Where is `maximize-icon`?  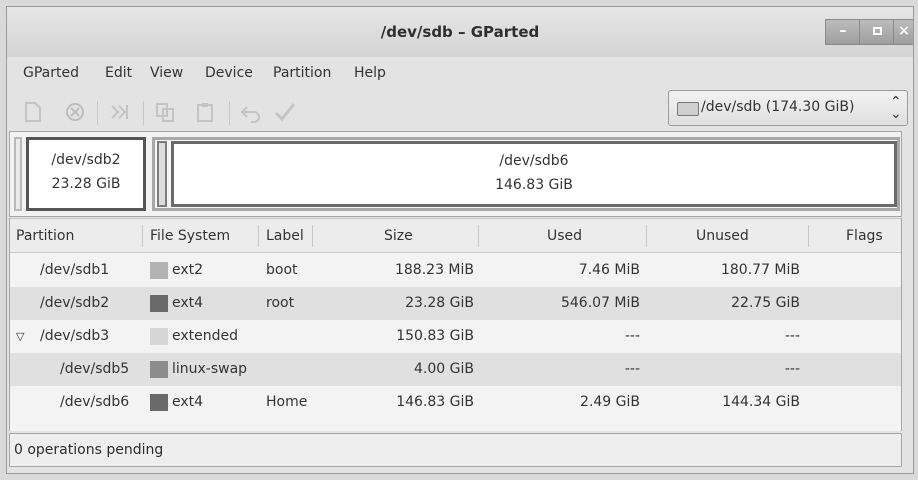
maximize-icon is located at coordinates (877, 31).